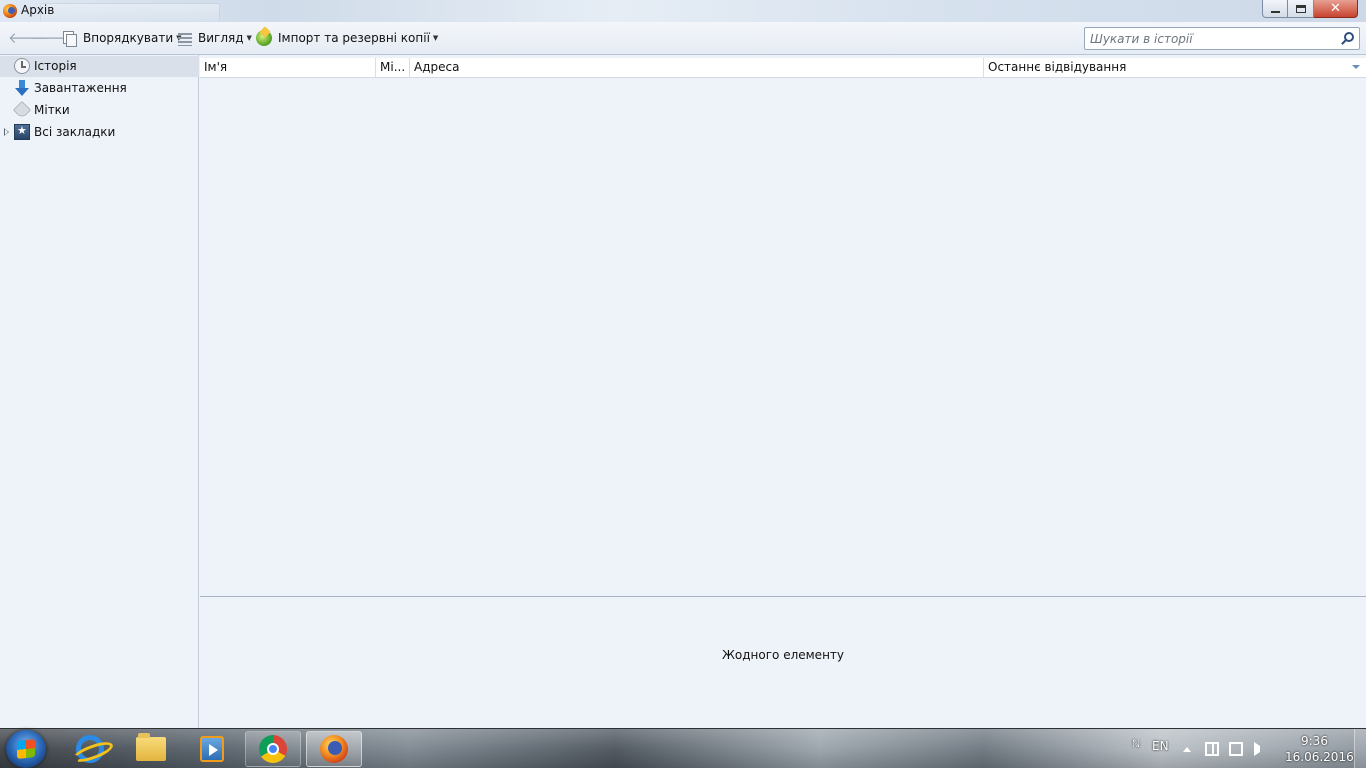 This screenshot has height=768, width=1366. I want to click on import-label: Імпорт та резервні копії, so click(354, 38).